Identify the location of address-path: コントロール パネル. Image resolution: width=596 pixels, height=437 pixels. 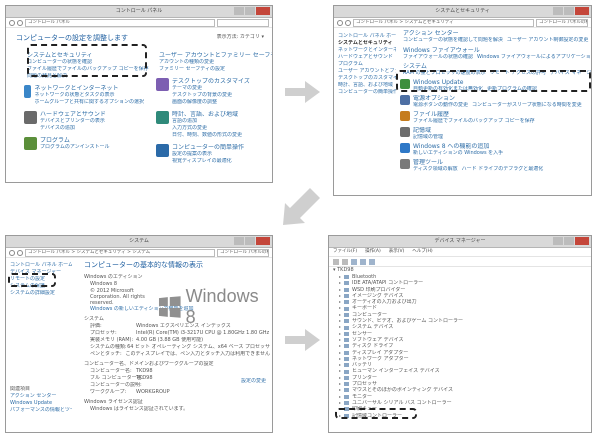
(120, 22).